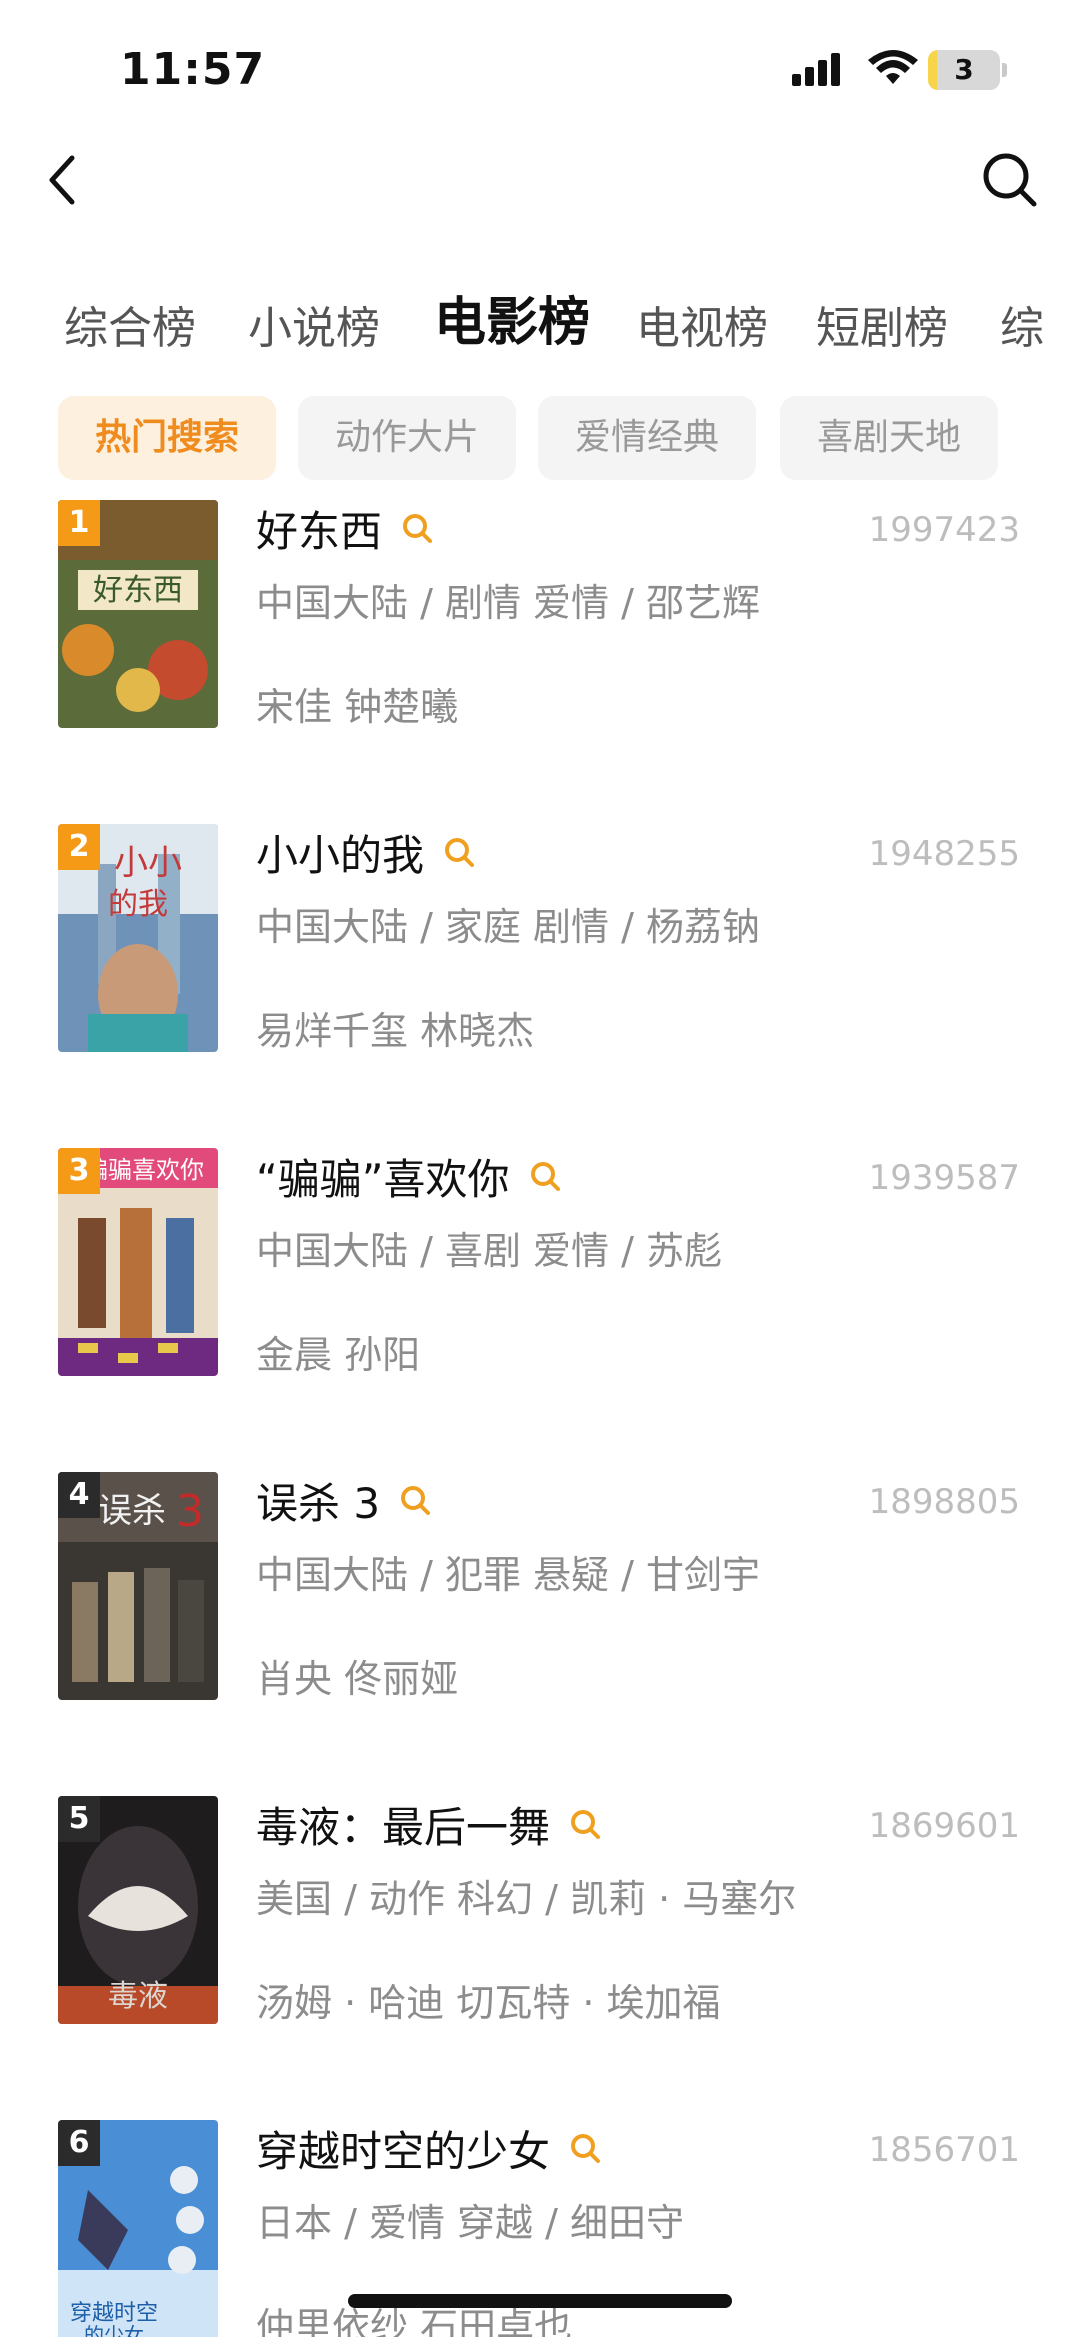  Describe the element at coordinates (79, 1171) in the screenshot. I see `rank-badge: 3` at that location.